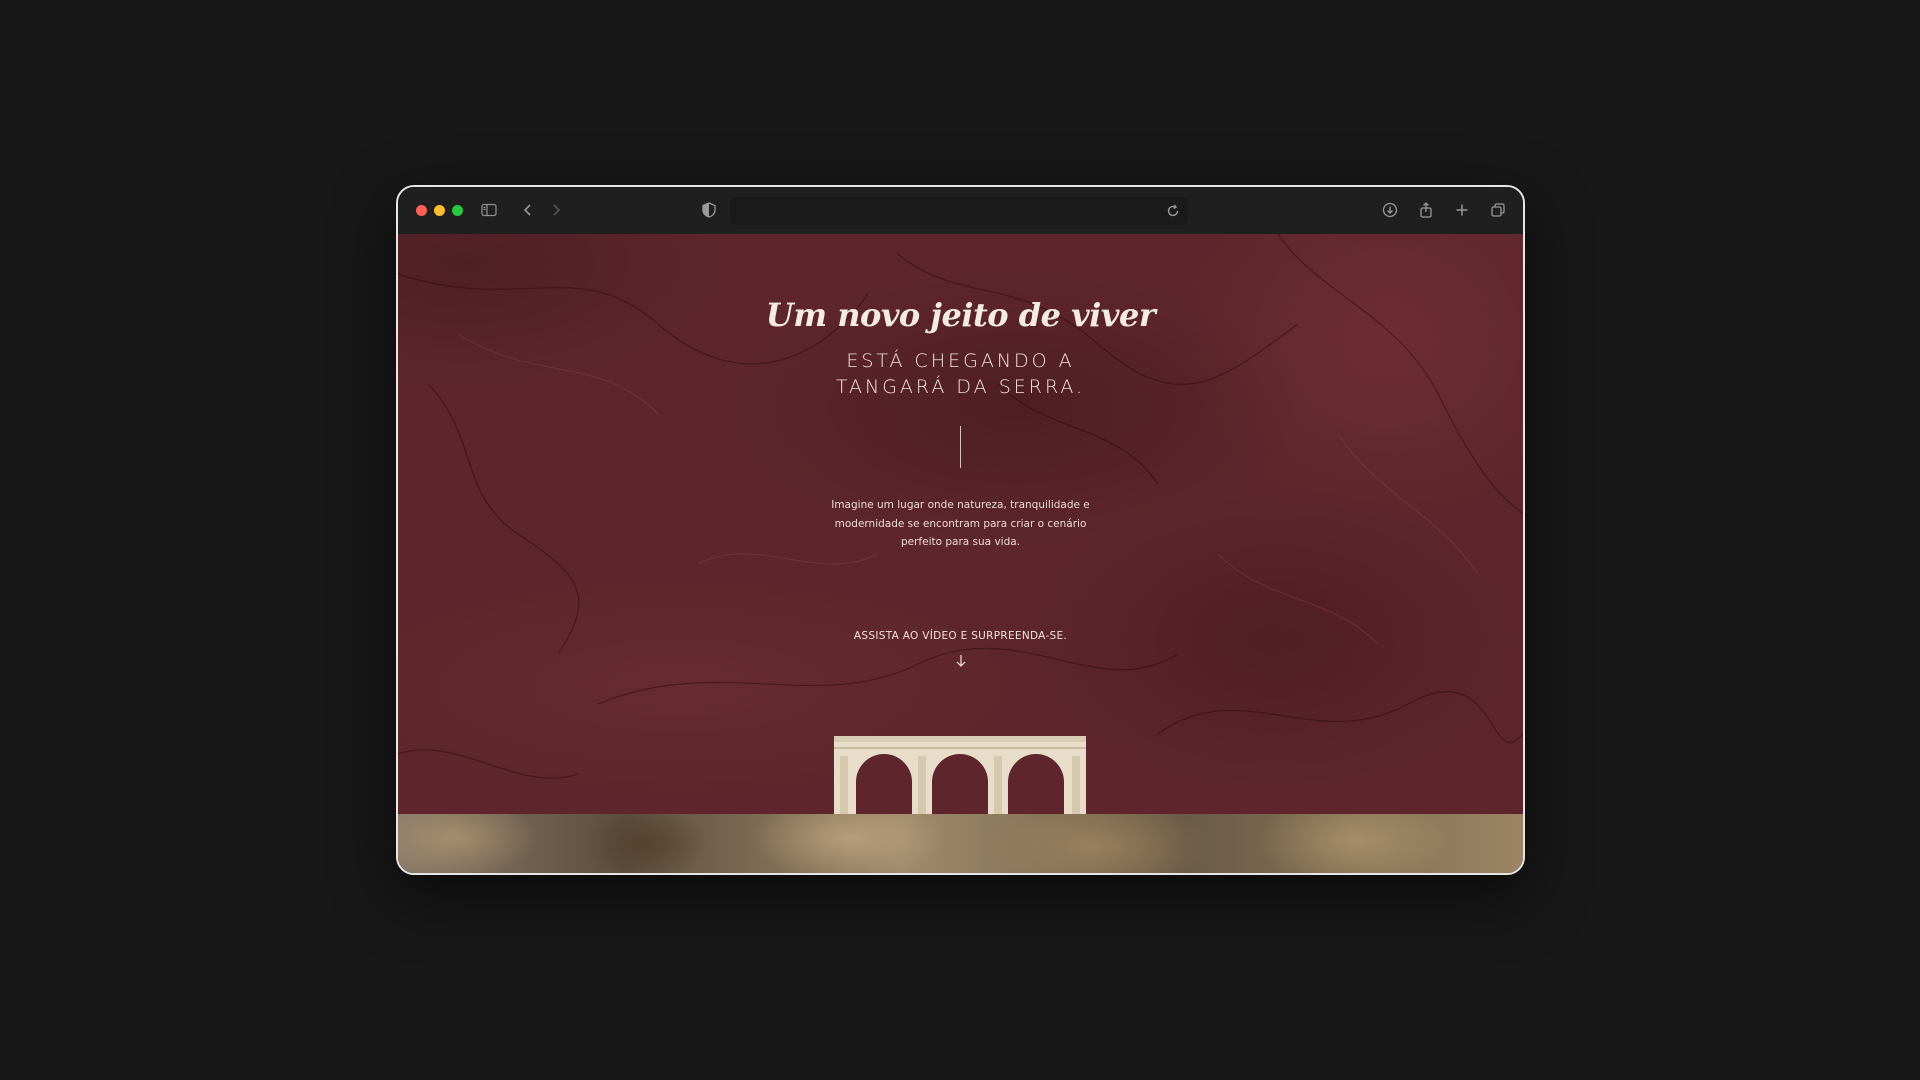  What do you see at coordinates (457, 210) in the screenshot?
I see `maximize-window-button` at bounding box center [457, 210].